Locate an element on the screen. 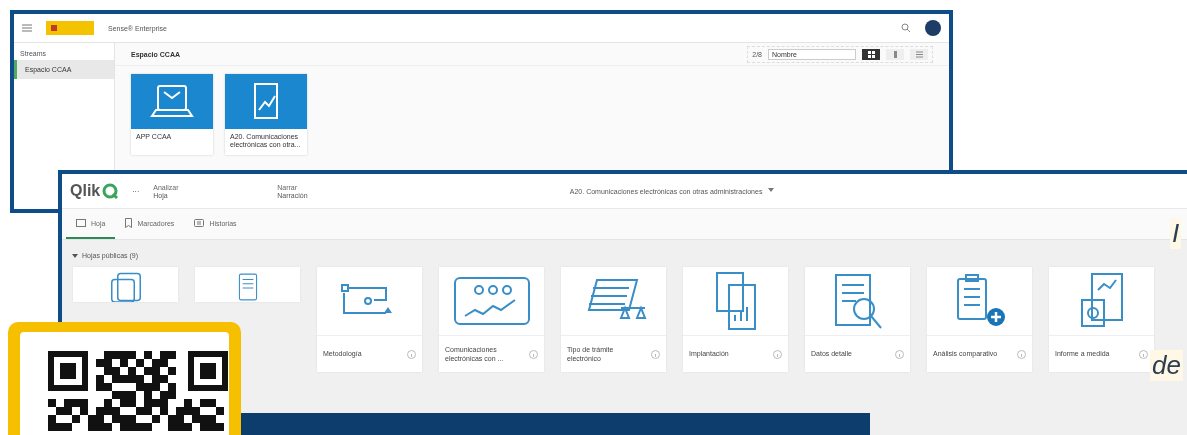 The image size is (1187, 435). caret-icon is located at coordinates (771, 189).